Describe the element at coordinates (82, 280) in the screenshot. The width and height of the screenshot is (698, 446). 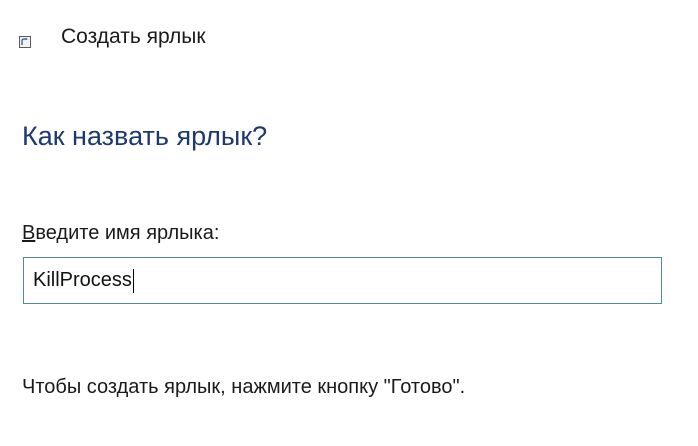
I see `shortcut-name-value: KillProcess` at that location.